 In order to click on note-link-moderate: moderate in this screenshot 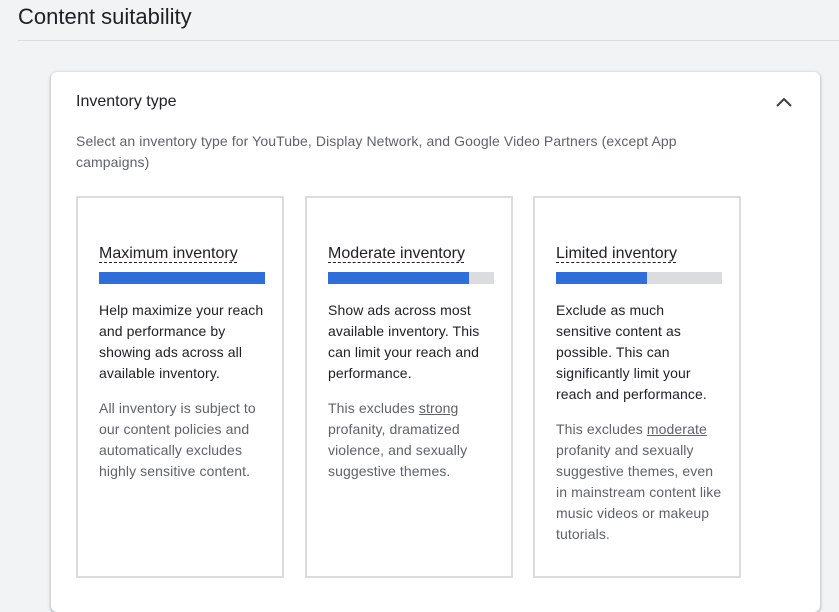, I will do `click(677, 429)`.